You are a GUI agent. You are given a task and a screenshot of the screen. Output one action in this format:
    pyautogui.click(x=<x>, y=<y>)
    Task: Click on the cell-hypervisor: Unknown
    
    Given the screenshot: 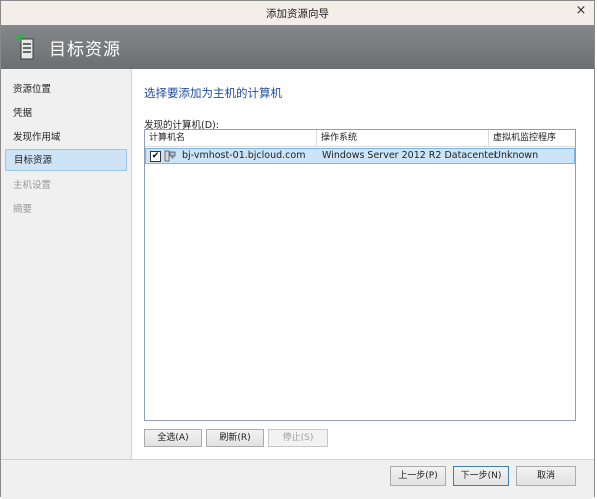 What is the action you would take?
    pyautogui.click(x=516, y=155)
    